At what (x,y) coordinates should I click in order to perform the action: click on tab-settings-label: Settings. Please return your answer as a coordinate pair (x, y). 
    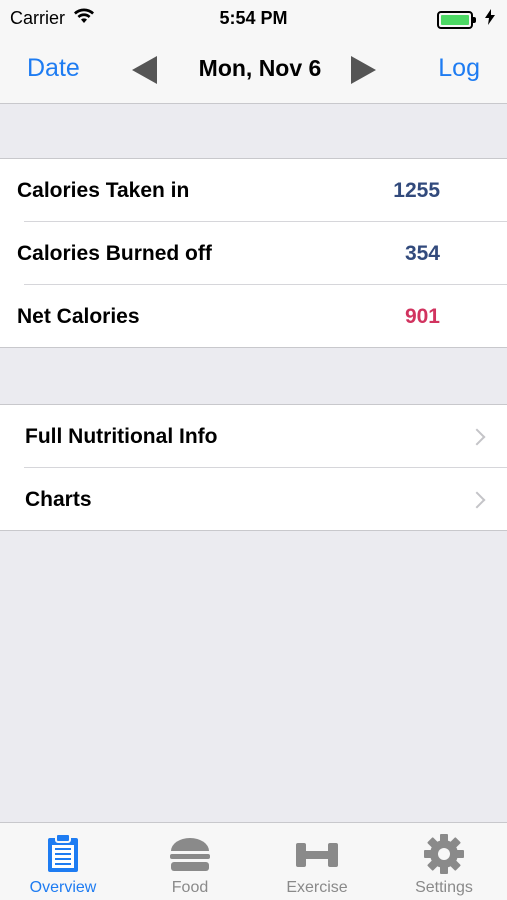
    Looking at the image, I should click on (444, 887).